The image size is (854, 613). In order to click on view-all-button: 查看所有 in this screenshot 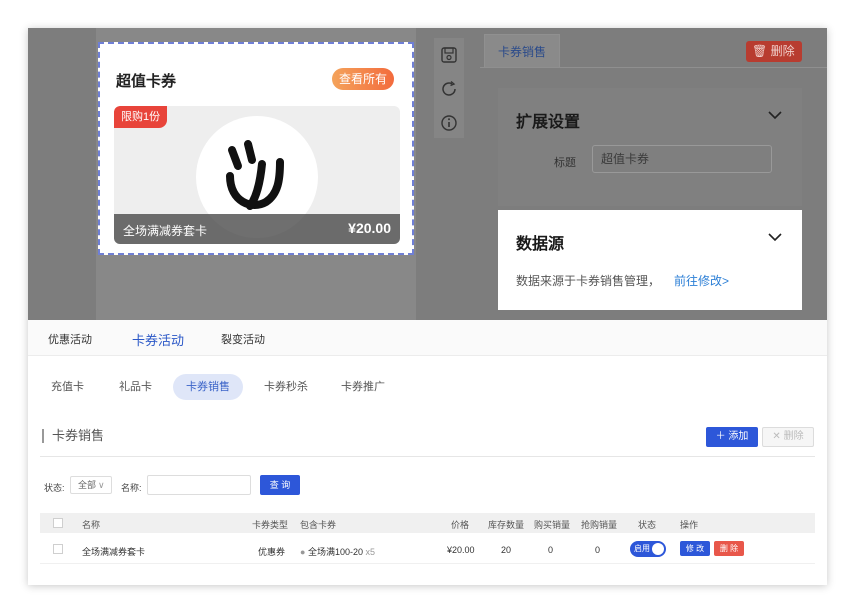, I will do `click(362, 79)`.